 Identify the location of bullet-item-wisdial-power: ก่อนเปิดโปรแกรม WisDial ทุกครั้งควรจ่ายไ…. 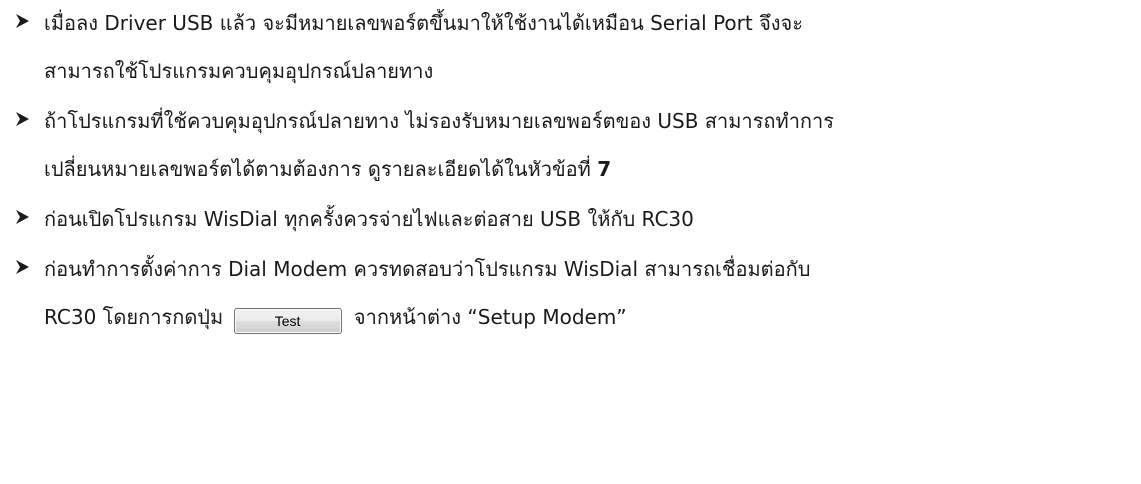
(574, 229).